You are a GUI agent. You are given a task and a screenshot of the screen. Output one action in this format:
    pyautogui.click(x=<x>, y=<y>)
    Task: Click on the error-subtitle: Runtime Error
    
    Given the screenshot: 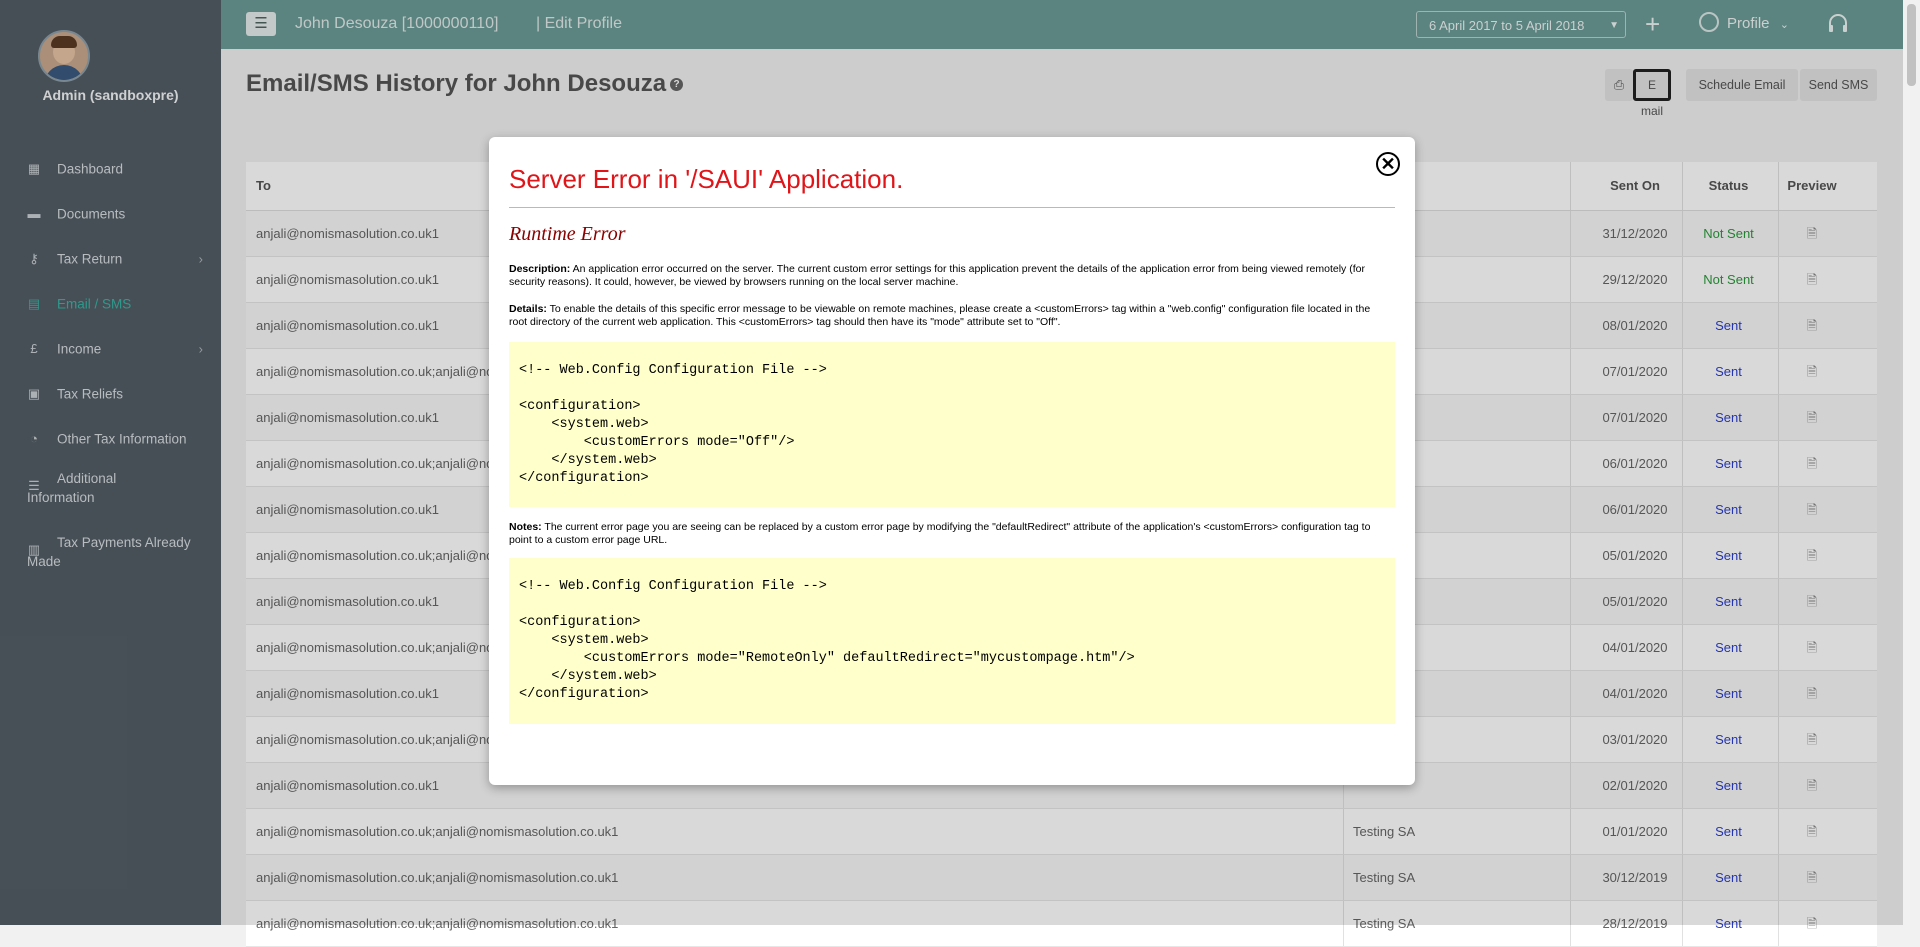 What is the action you would take?
    pyautogui.click(x=567, y=234)
    